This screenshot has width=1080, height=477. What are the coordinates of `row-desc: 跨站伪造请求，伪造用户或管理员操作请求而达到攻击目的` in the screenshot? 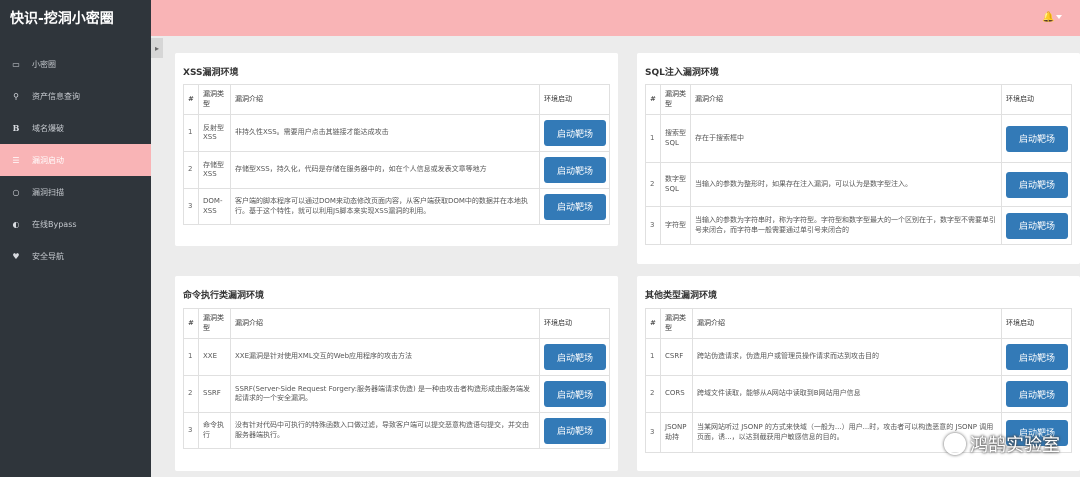 It's located at (847, 357).